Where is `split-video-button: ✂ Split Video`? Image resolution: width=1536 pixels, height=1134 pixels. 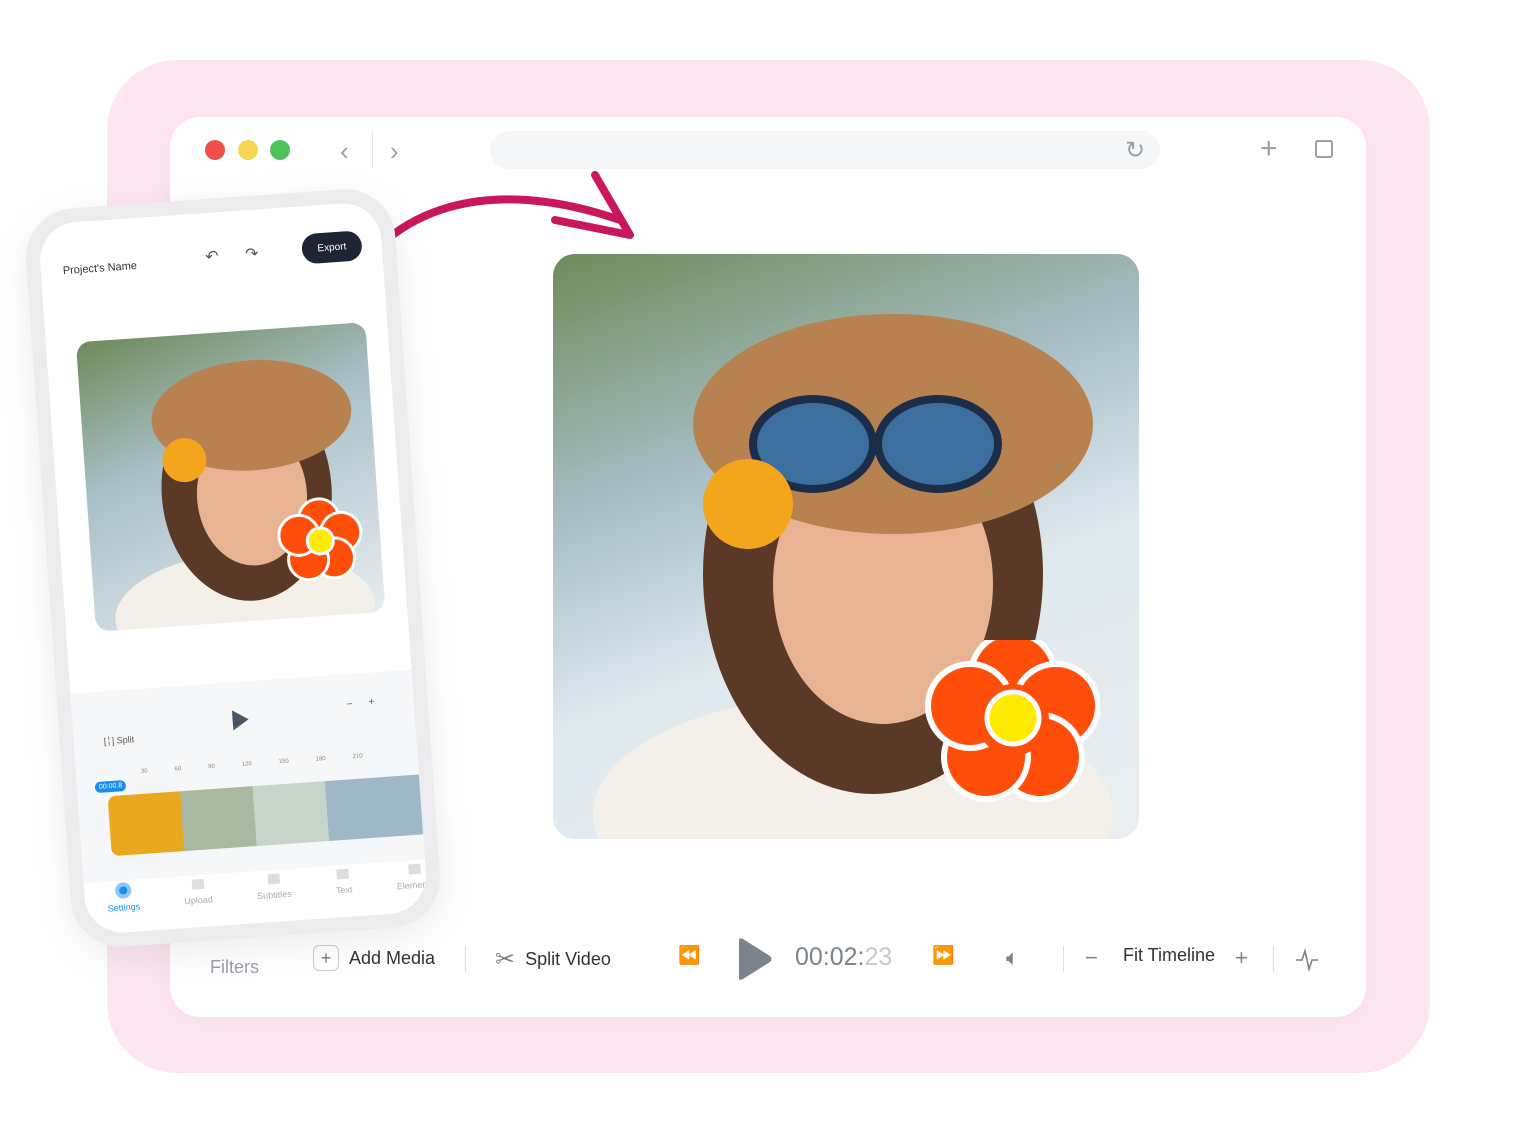 split-video-button: ✂ Split Video is located at coordinates (553, 959).